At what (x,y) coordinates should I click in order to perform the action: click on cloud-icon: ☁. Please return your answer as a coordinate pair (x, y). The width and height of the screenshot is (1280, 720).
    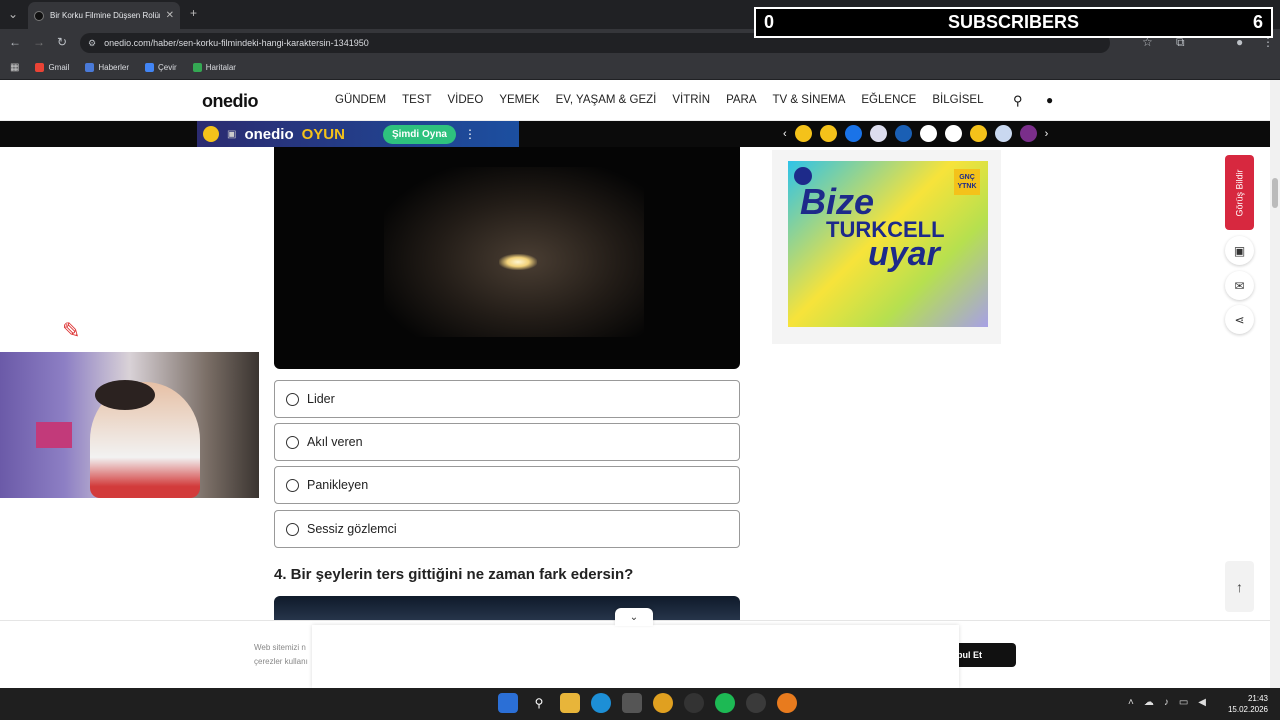
    Looking at the image, I should click on (1149, 702).